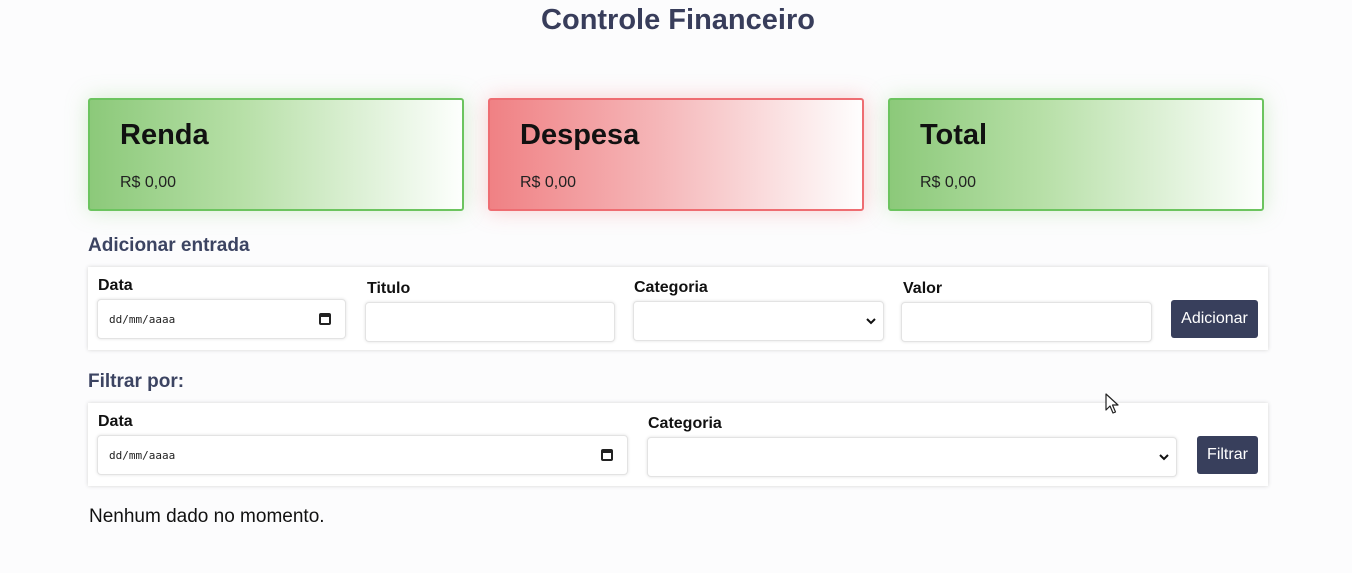  What do you see at coordinates (758, 321) in the screenshot?
I see `add-category-select` at bounding box center [758, 321].